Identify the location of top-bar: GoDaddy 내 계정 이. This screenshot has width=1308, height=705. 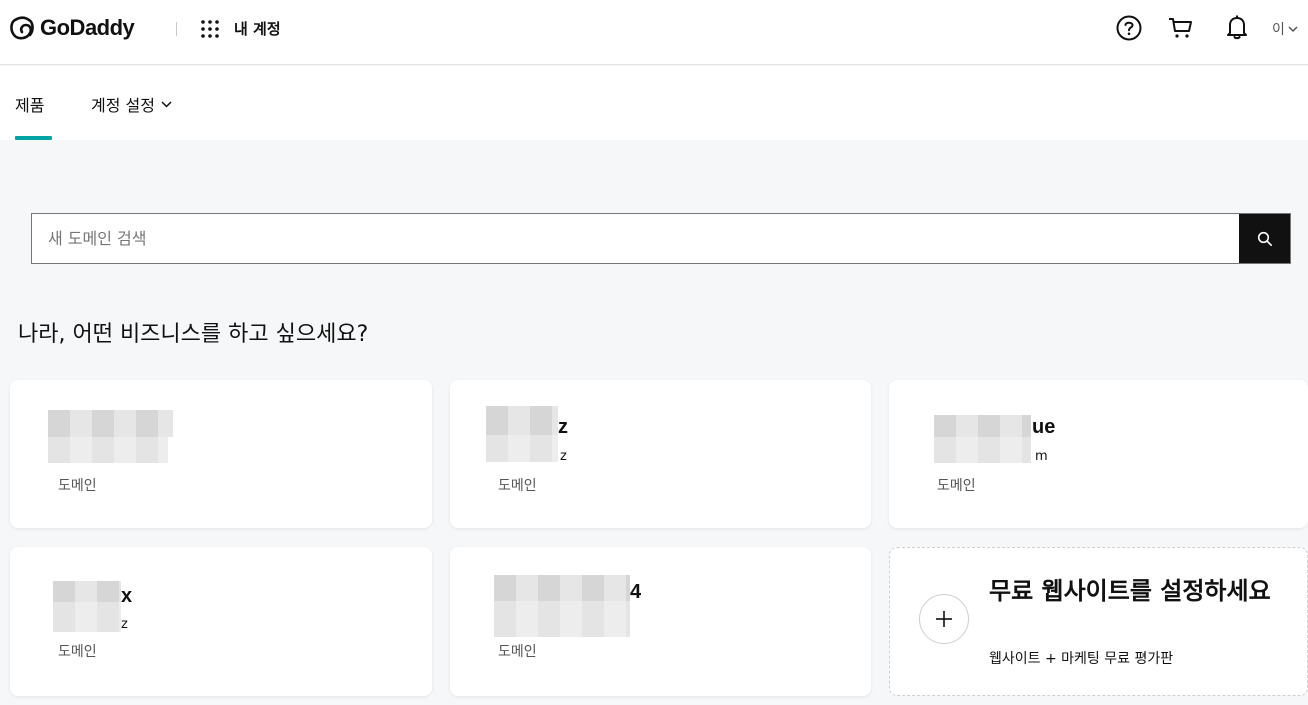
(654, 32).